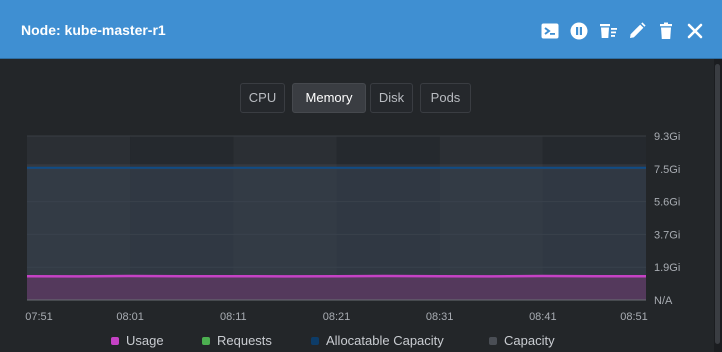 This screenshot has height=352, width=722. I want to click on y-tick-label: 9.3Gi, so click(667, 137).